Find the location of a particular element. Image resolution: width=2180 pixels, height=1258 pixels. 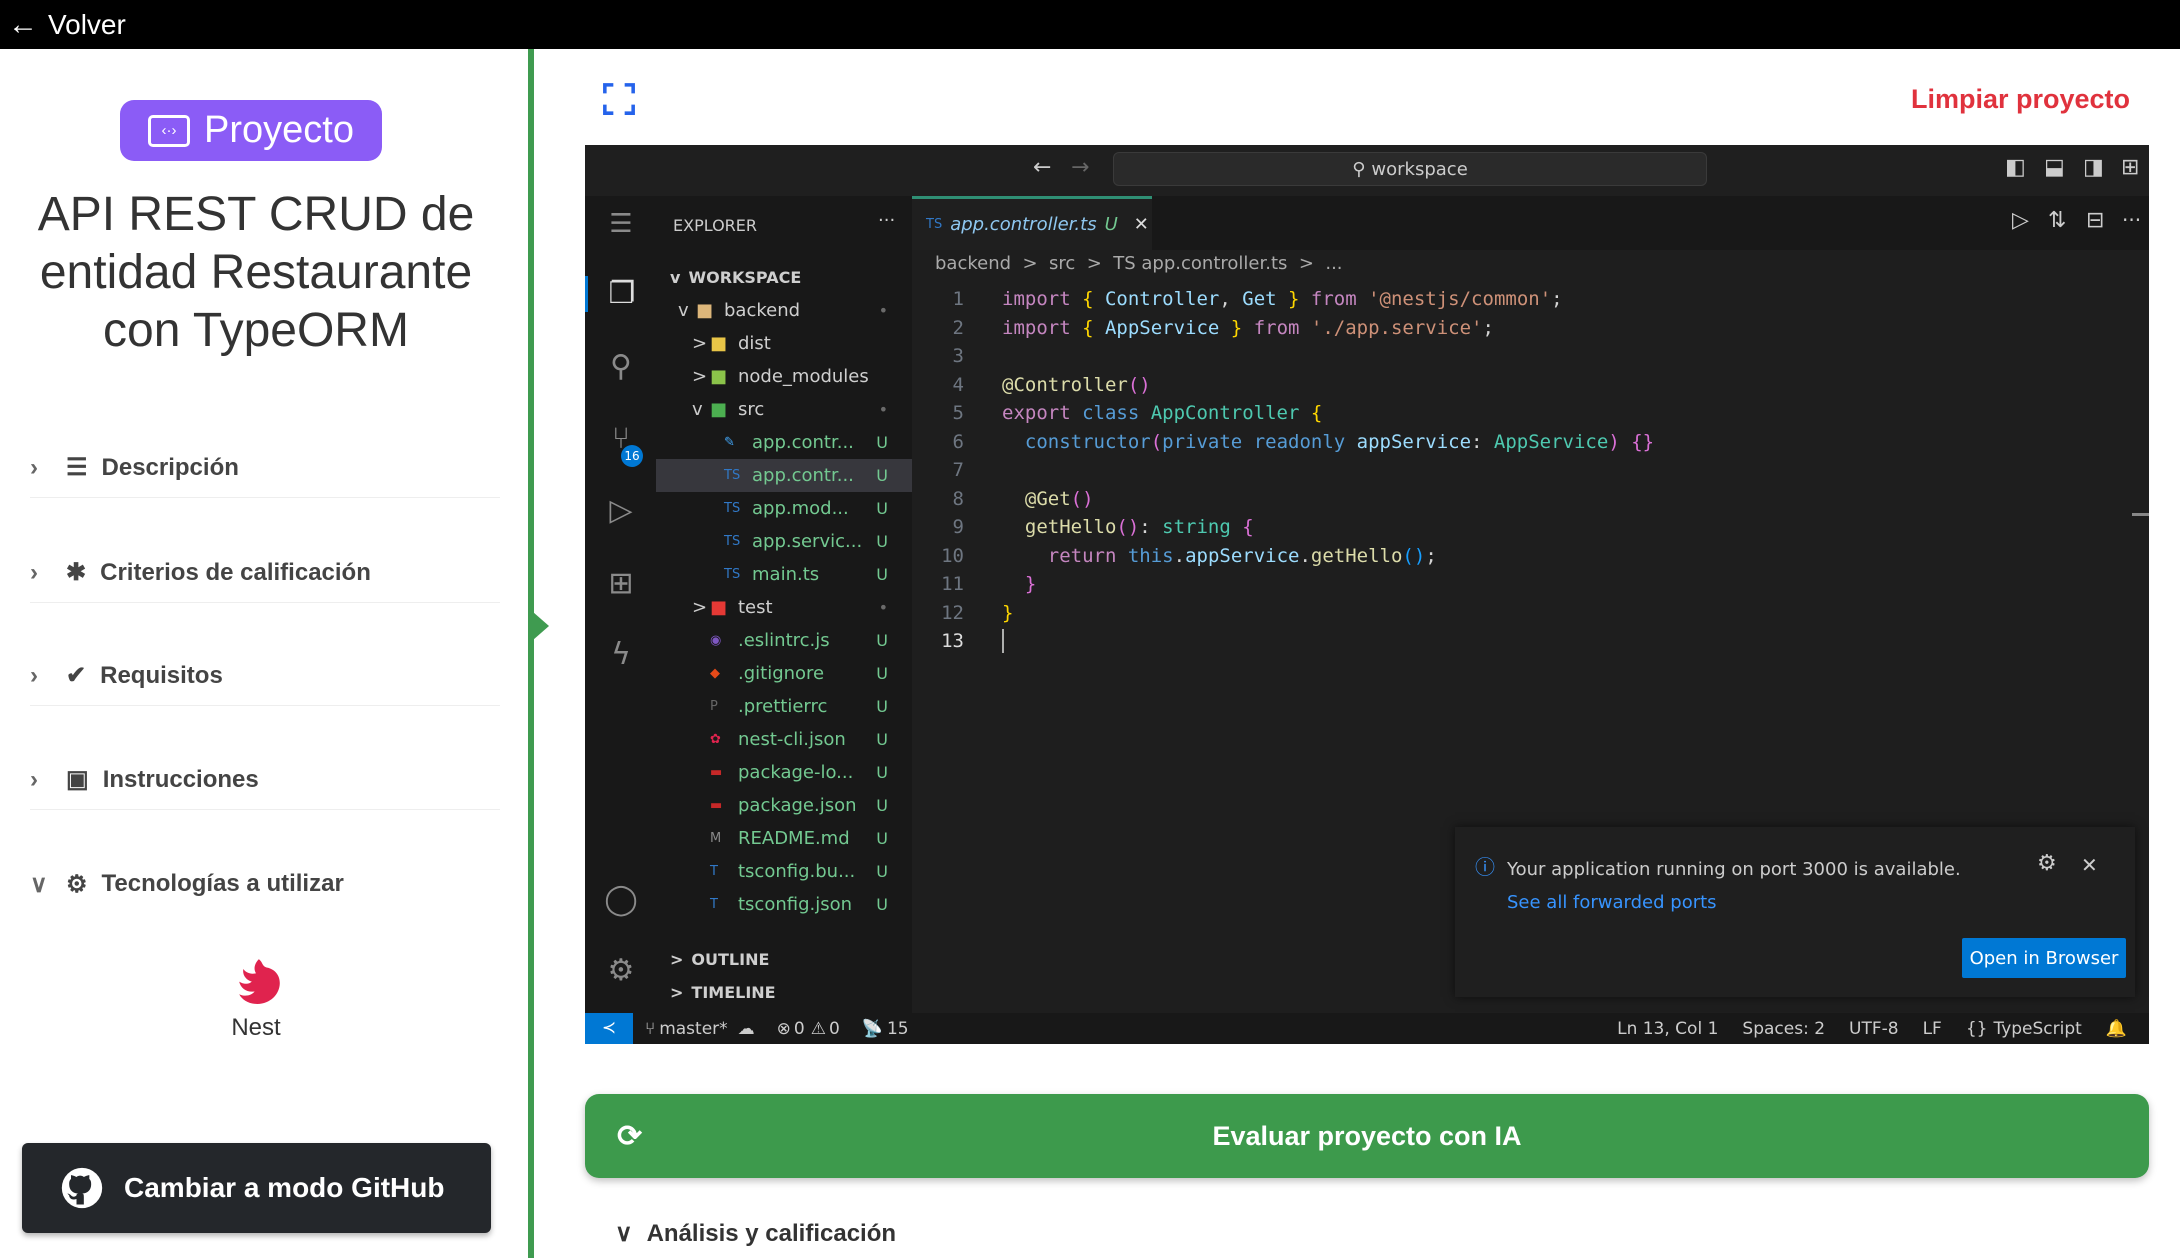

code-line: 5 export class AppController { is located at coordinates (1530, 413).